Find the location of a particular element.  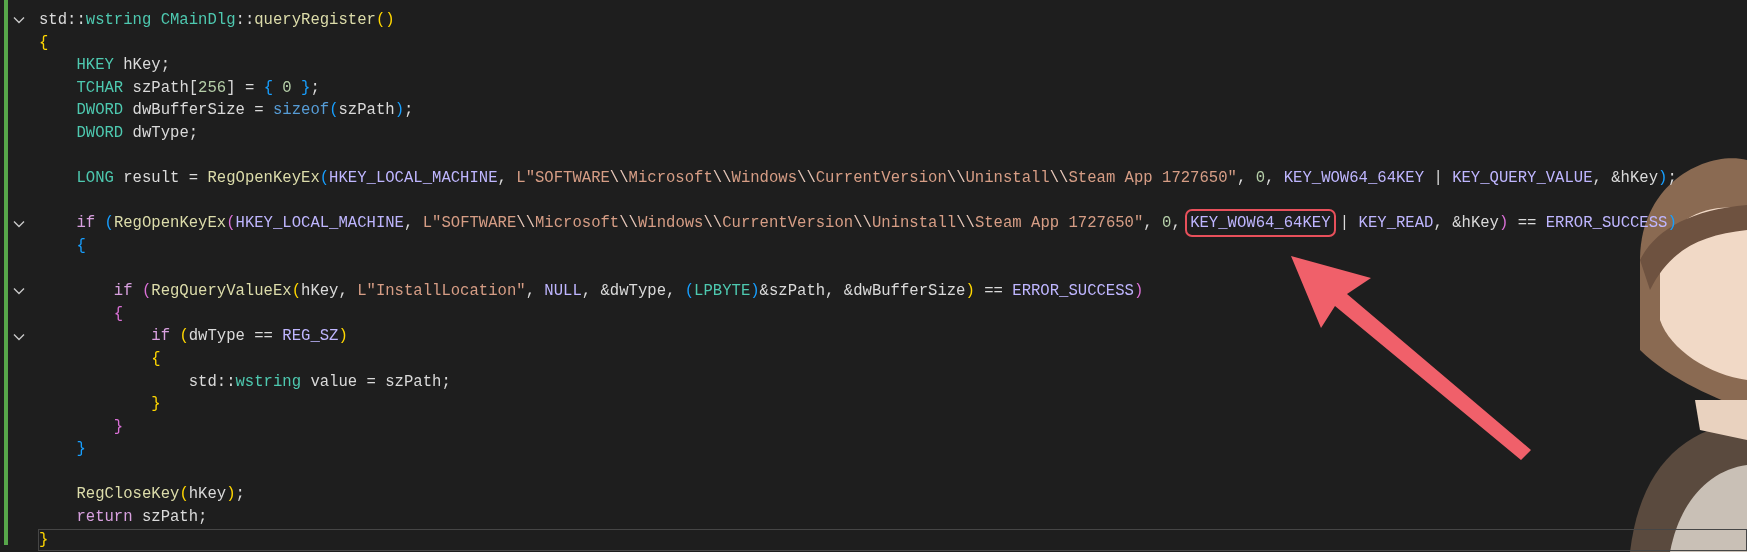

code-line: HKEY hKey; is located at coordinates (123, 66).